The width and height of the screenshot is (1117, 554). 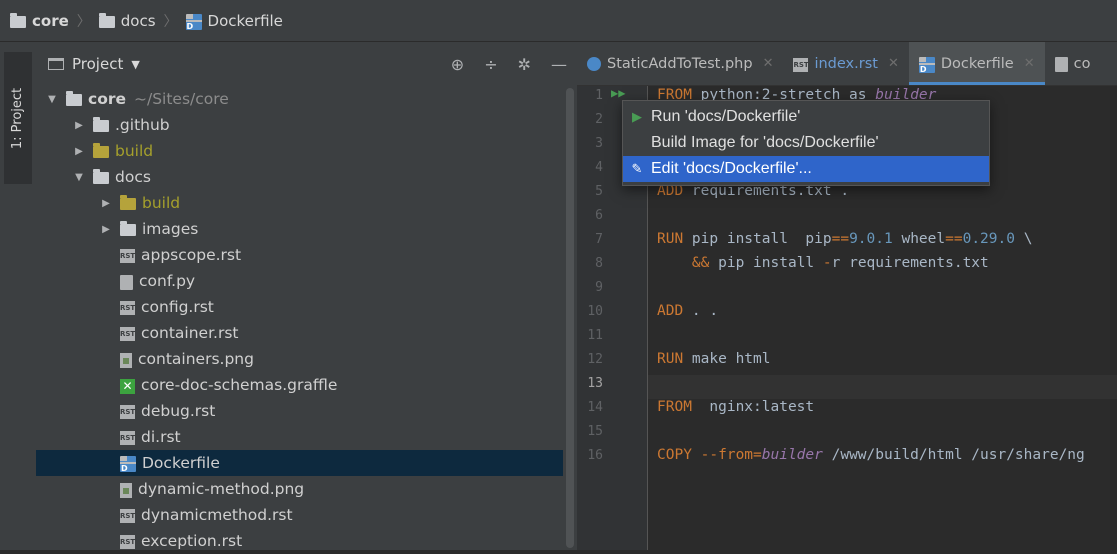 What do you see at coordinates (599, 143) in the screenshot?
I see `line-number: 3` at bounding box center [599, 143].